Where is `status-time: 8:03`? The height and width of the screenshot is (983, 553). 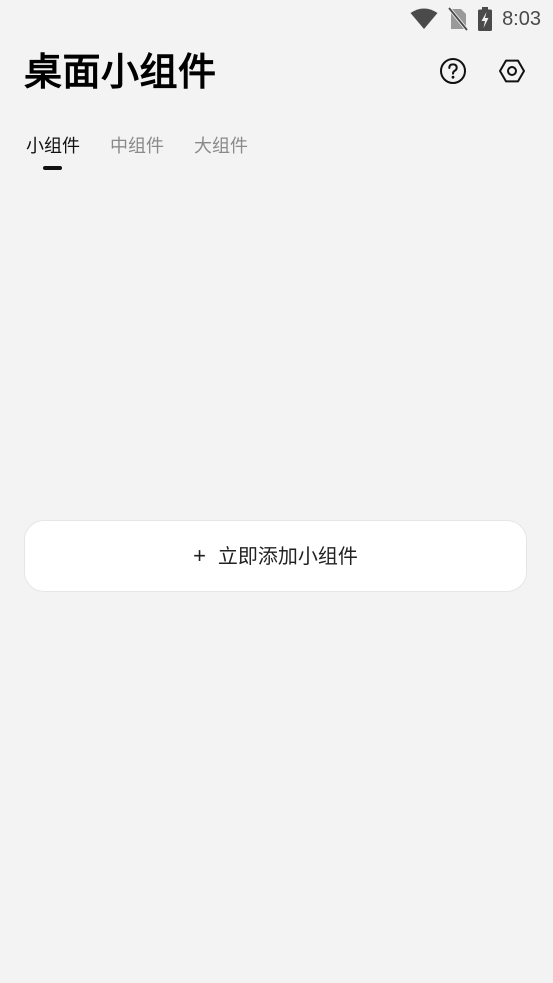 status-time: 8:03 is located at coordinates (521, 19).